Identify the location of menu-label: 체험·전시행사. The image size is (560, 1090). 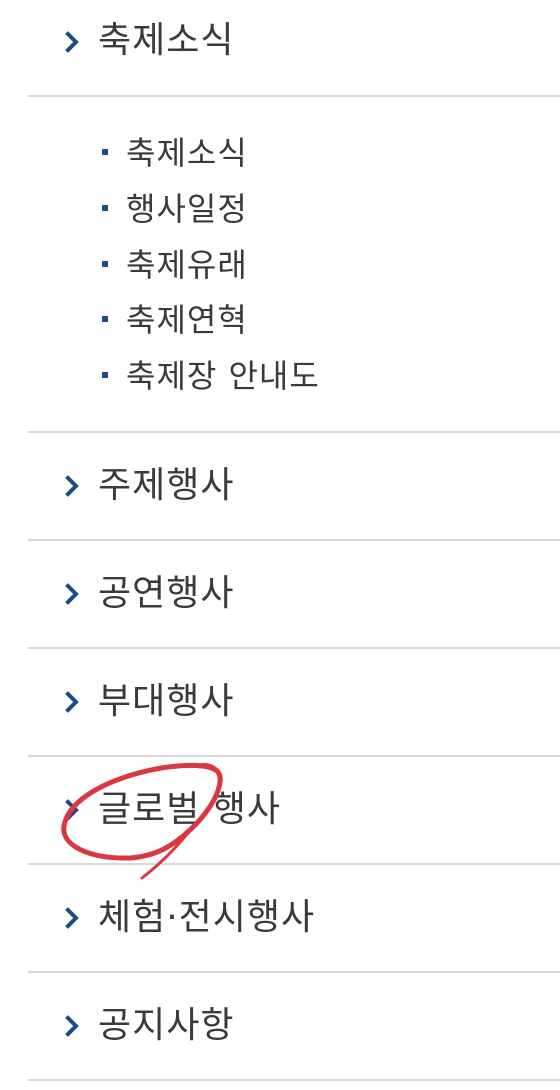
(207, 917).